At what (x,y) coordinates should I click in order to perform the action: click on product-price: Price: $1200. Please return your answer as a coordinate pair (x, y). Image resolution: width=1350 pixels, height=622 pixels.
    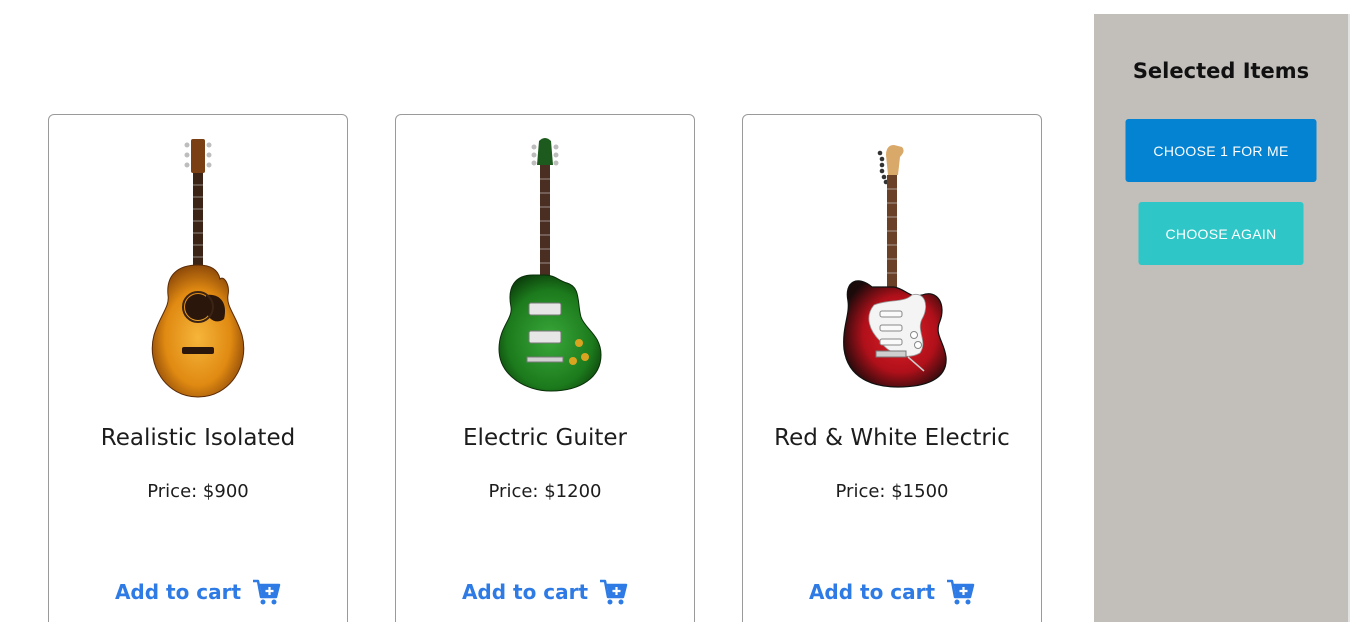
    Looking at the image, I should click on (545, 491).